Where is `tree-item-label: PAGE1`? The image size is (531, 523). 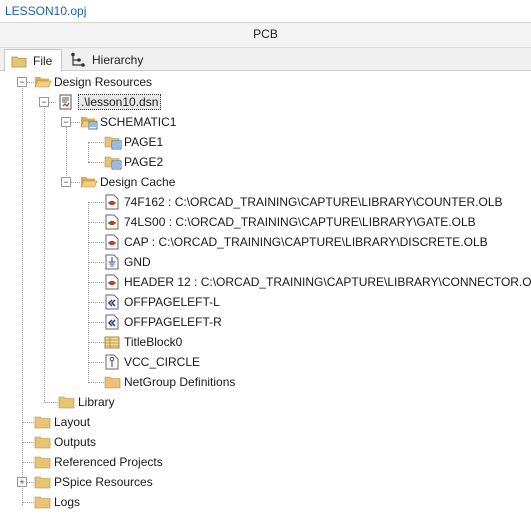
tree-item-label: PAGE1 is located at coordinates (144, 142).